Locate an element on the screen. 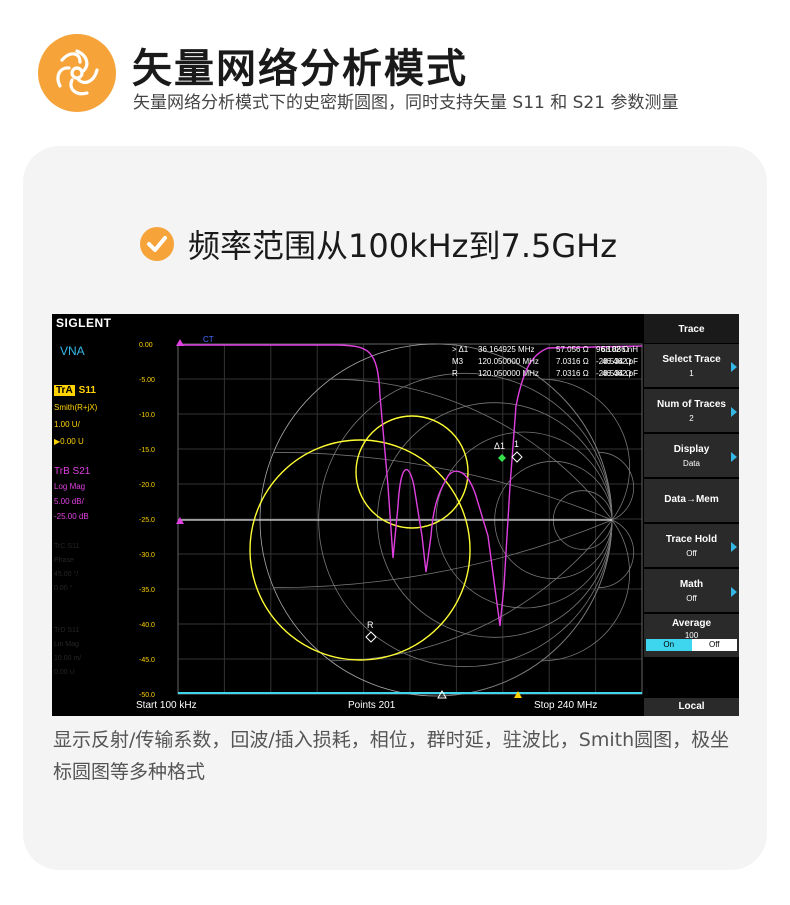  average-toggle: On Off is located at coordinates (691, 645).